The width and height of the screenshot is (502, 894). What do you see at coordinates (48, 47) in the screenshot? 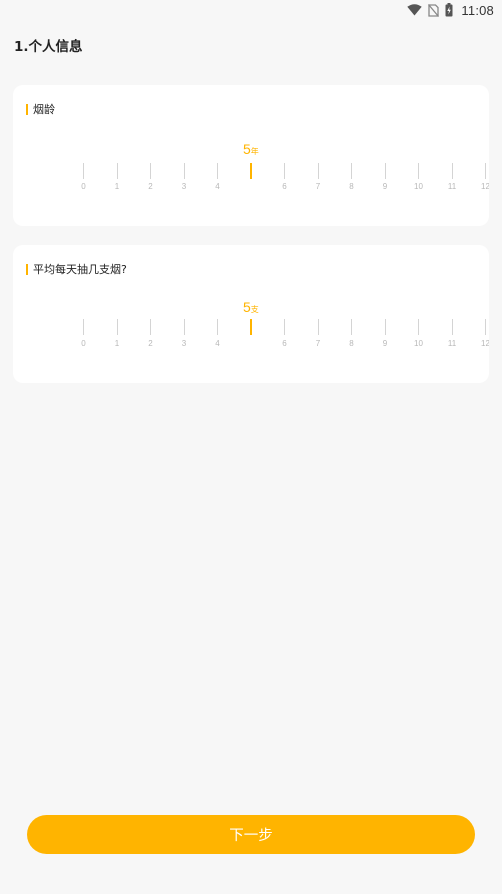
I see `section-title: 1.个人信息` at bounding box center [48, 47].